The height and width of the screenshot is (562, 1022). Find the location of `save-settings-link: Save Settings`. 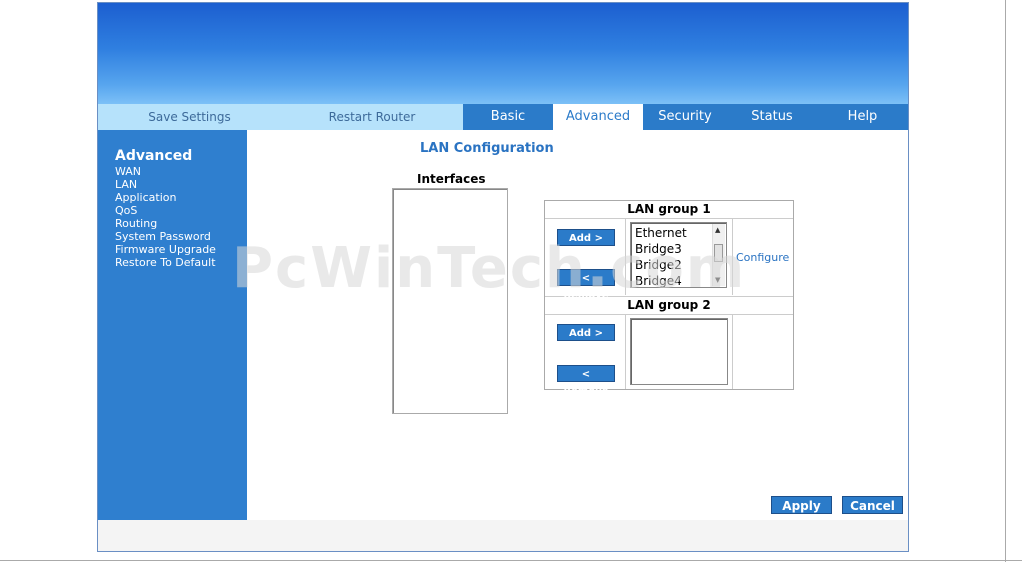

save-settings-link: Save Settings is located at coordinates (189, 117).